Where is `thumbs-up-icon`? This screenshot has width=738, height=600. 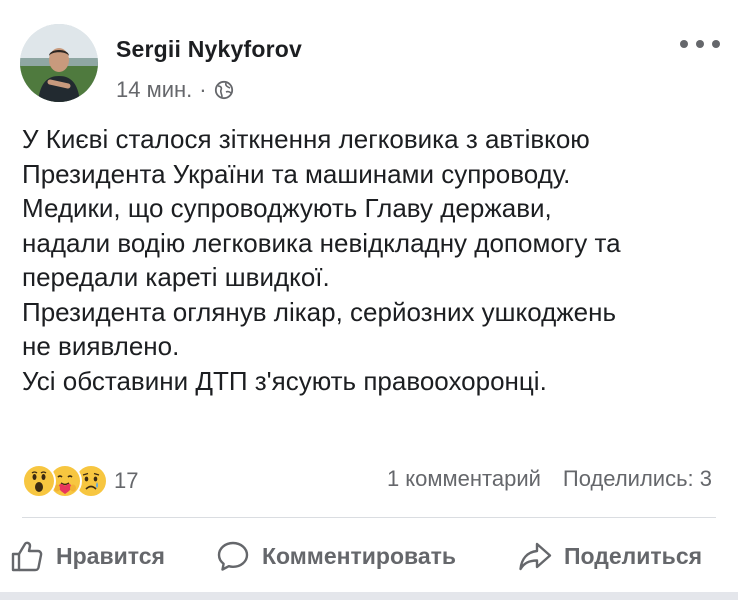
thumbs-up-icon is located at coordinates (27, 556).